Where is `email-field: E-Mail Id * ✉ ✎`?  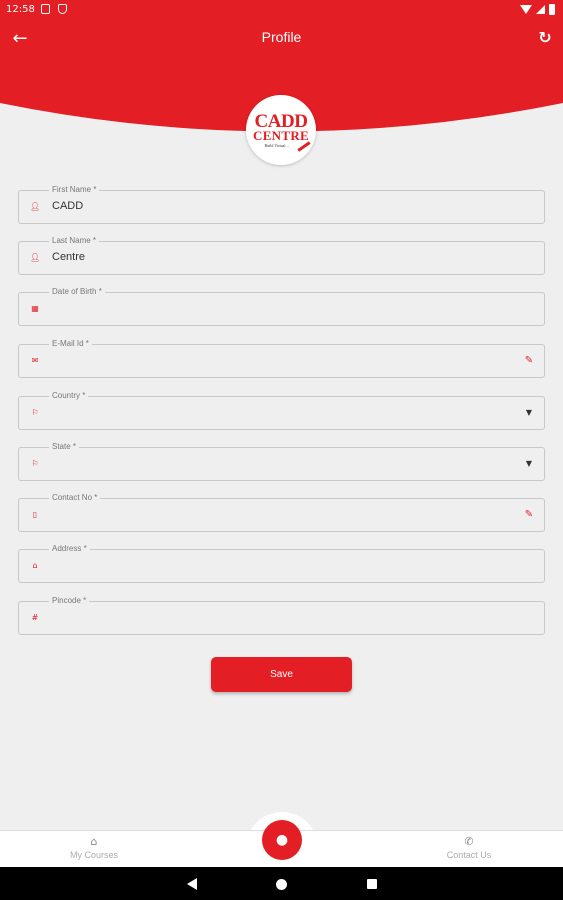 email-field: E-Mail Id * ✉ ✎ is located at coordinates (281, 358).